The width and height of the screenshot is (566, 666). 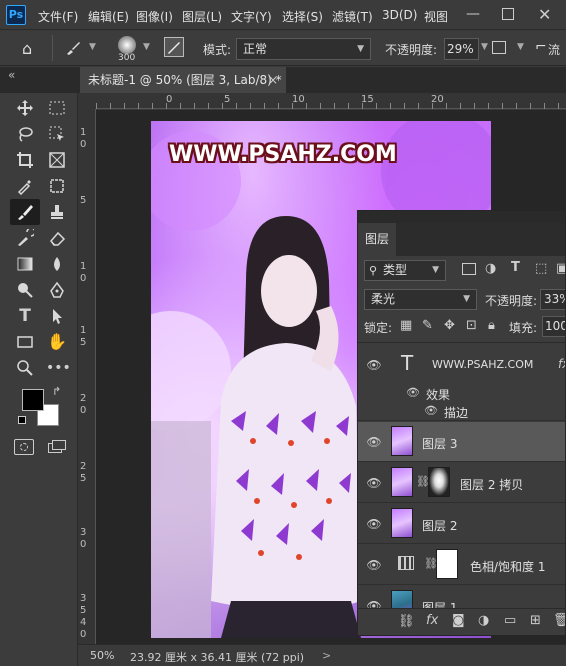 What do you see at coordinates (461, 49) in the screenshot?
I see `opacity-input: 29%` at bounding box center [461, 49].